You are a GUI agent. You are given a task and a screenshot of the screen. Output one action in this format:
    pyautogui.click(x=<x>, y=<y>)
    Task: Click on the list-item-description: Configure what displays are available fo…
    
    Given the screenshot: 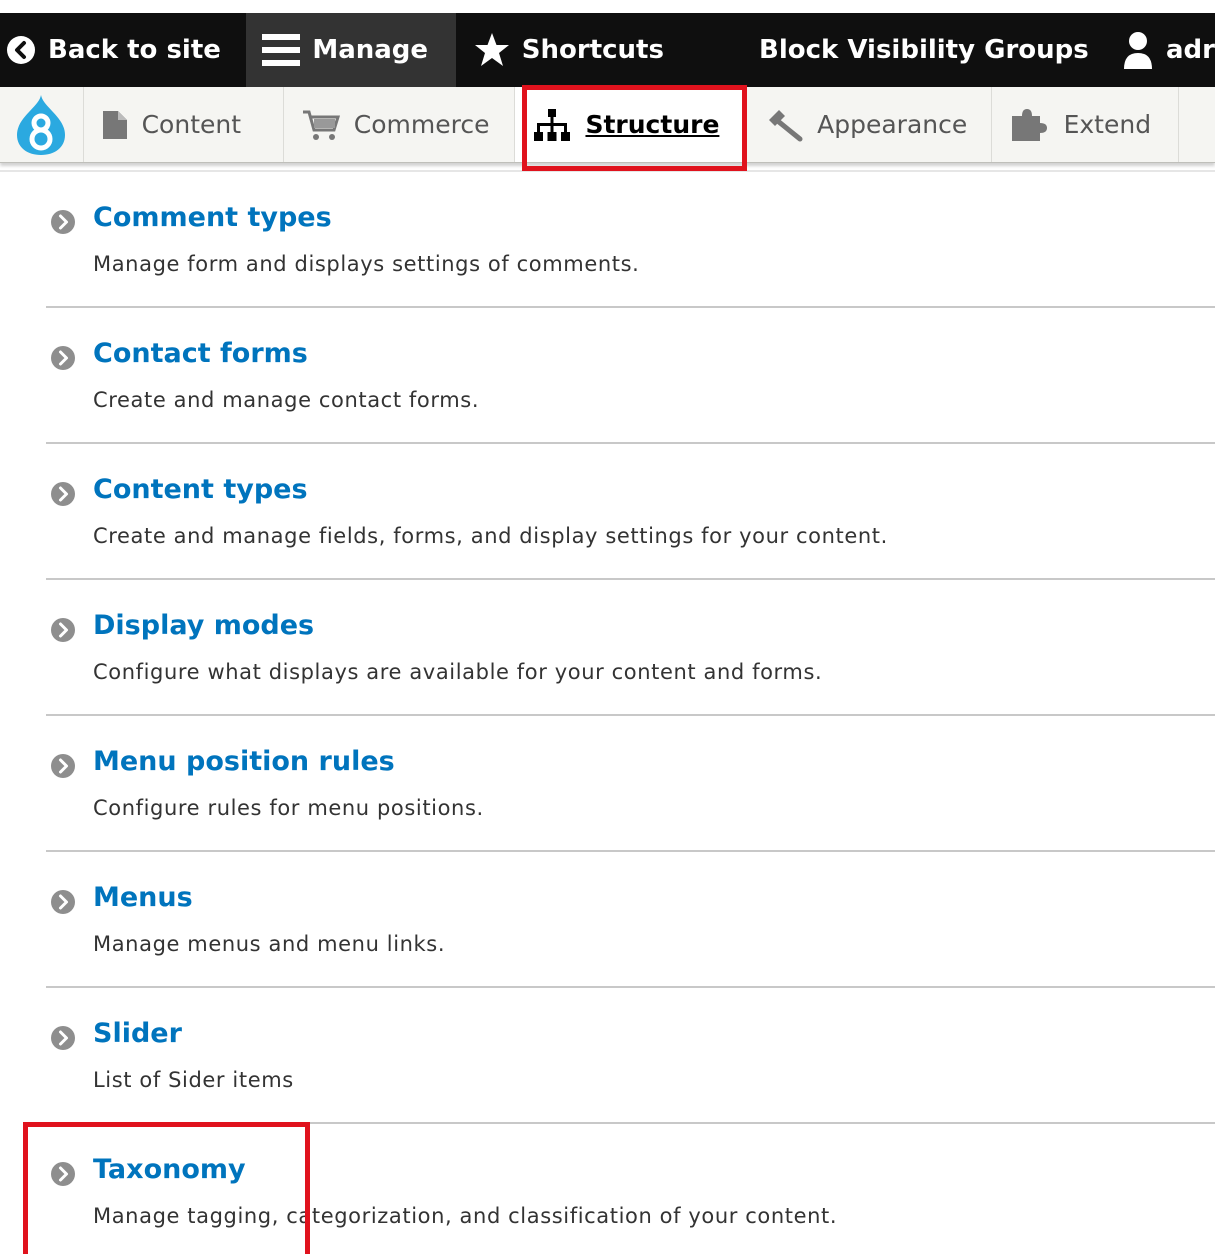 What is the action you would take?
    pyautogui.click(x=458, y=672)
    